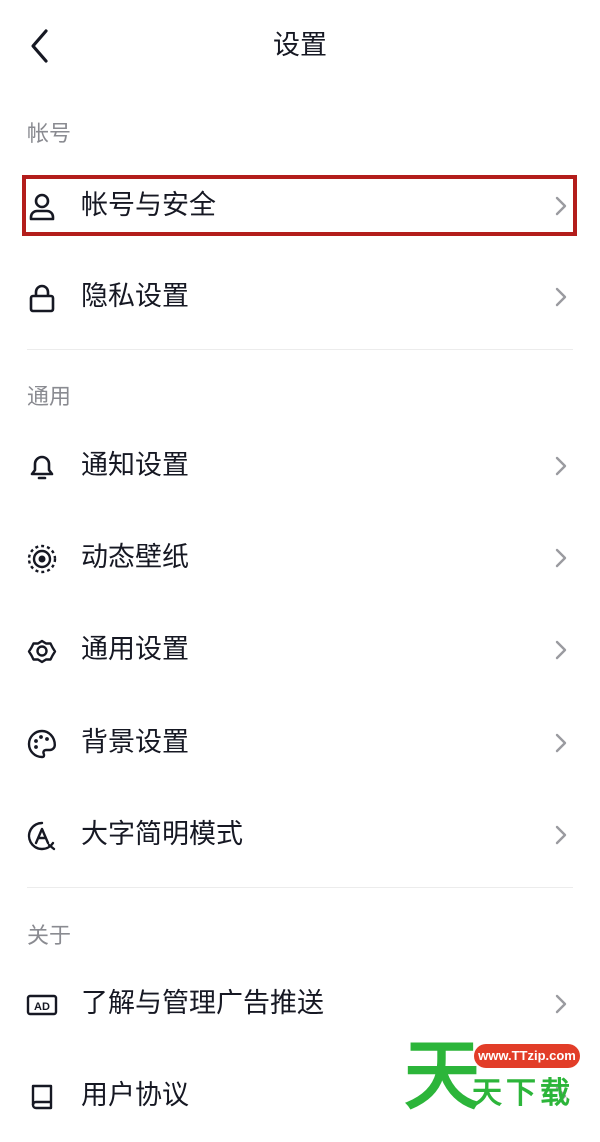 The width and height of the screenshot is (600, 1142). What do you see at coordinates (442, 1075) in the screenshot?
I see `watermark-logo-char: 天` at bounding box center [442, 1075].